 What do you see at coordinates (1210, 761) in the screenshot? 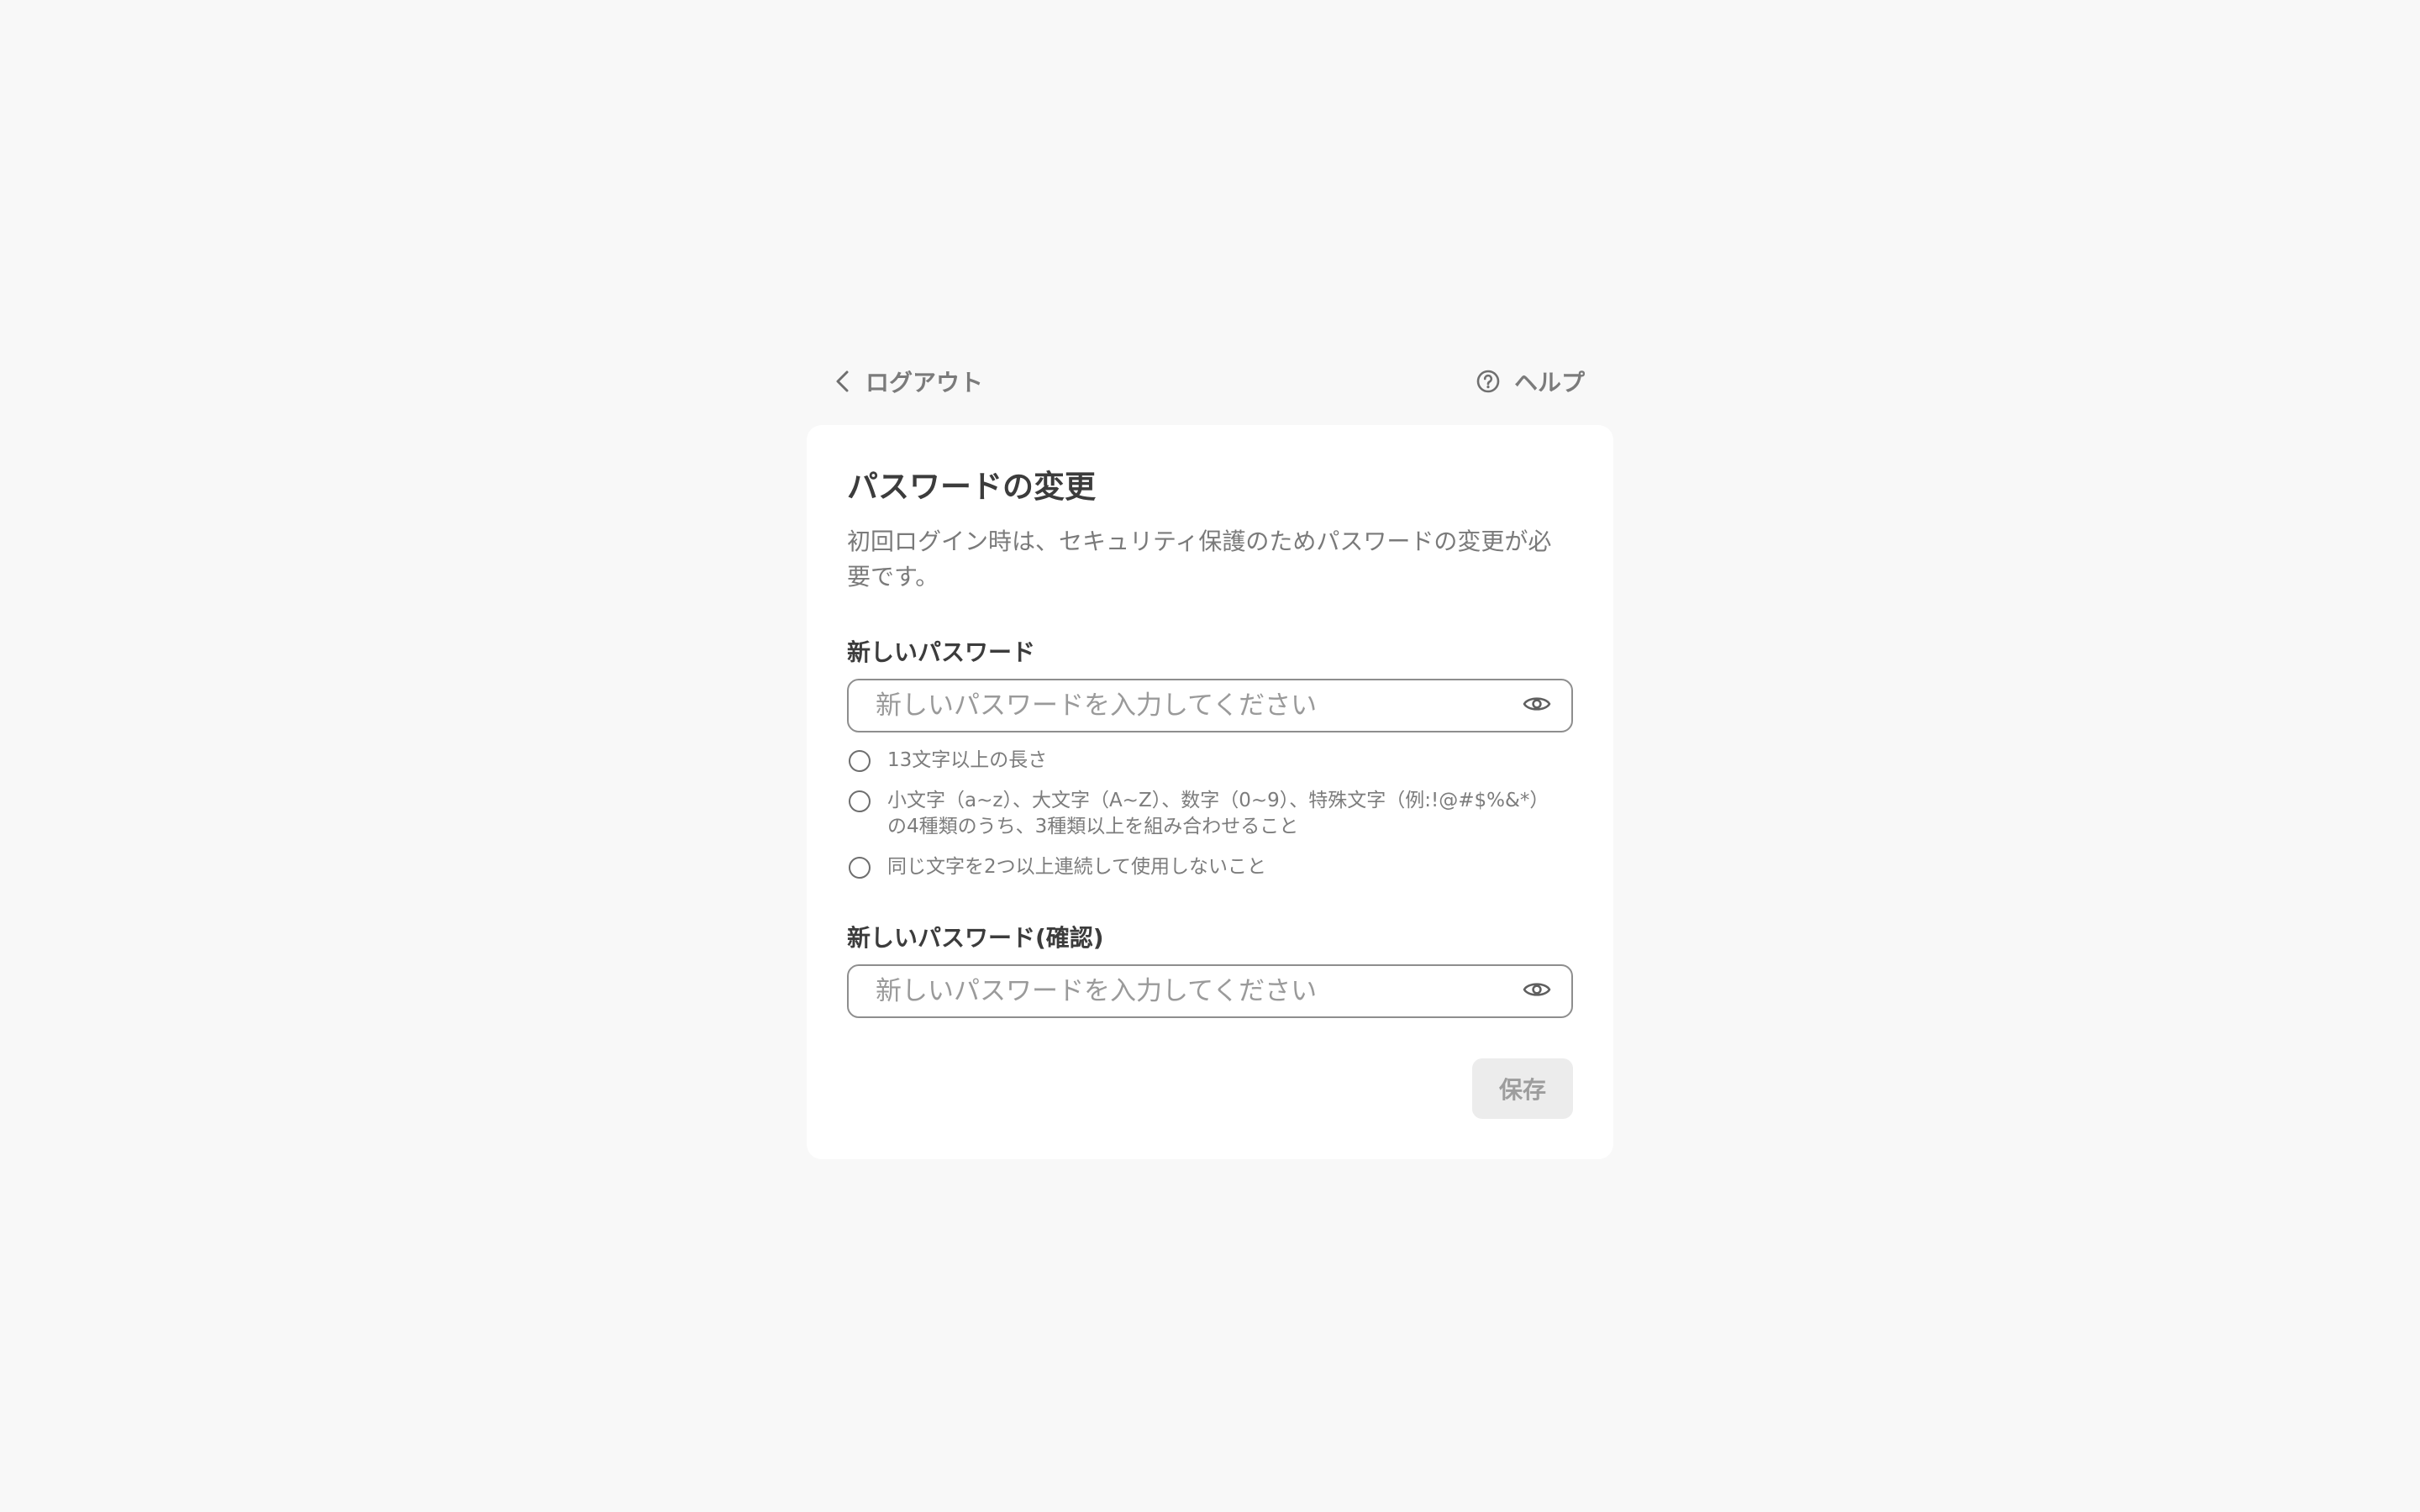
I see `password-rule: 13文字以上の長さ` at bounding box center [1210, 761].